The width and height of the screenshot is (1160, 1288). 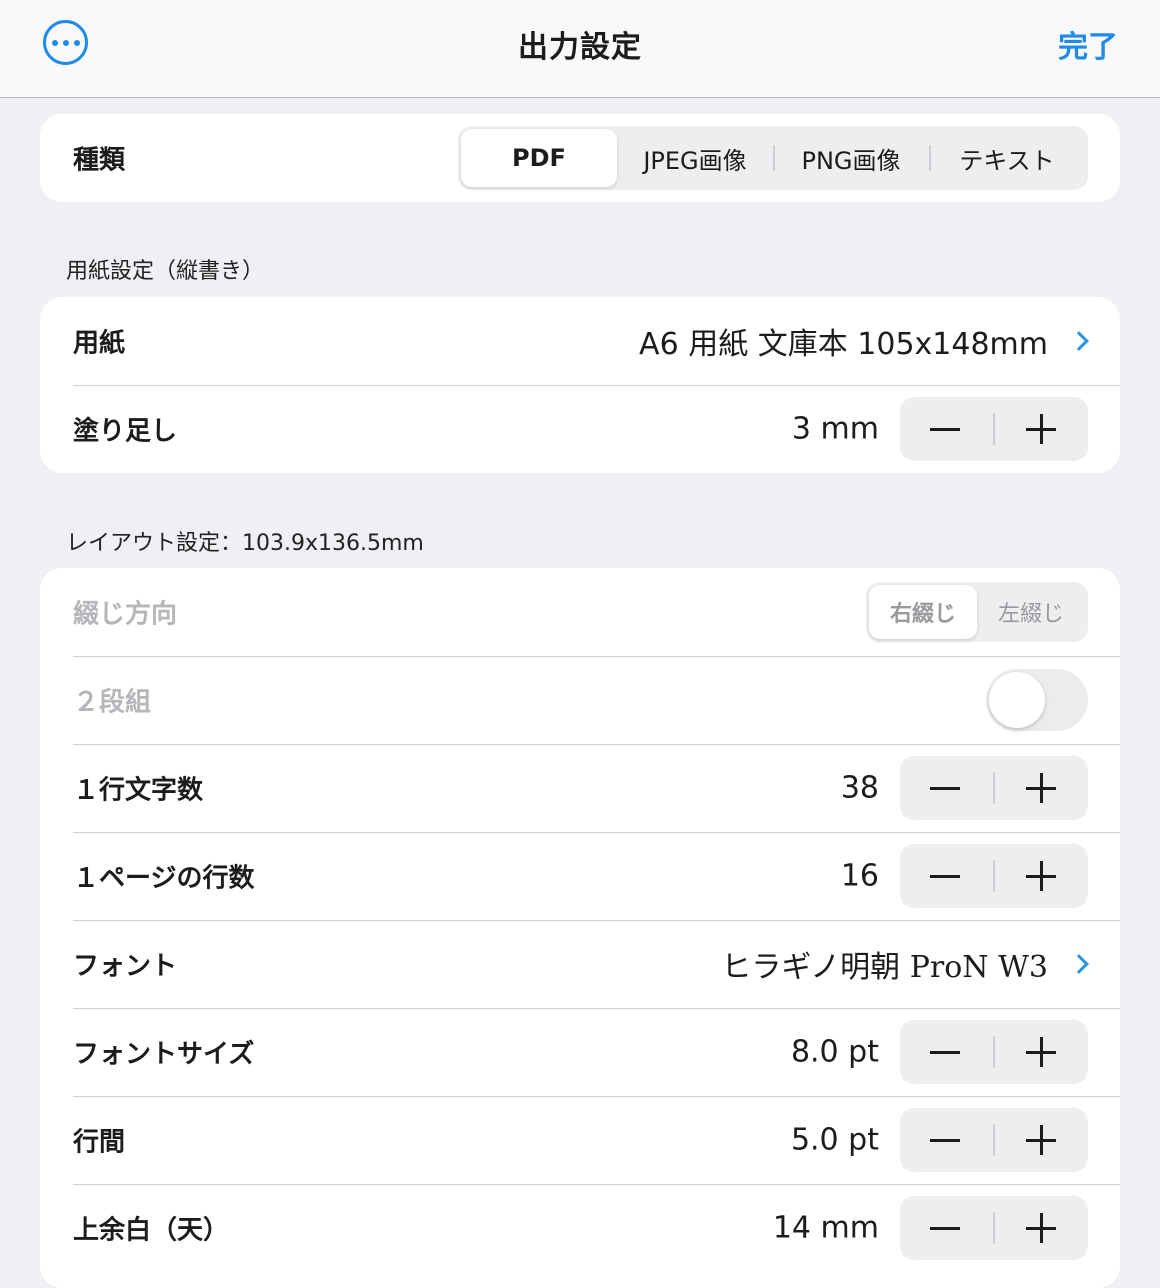 I want to click on paper-value: A6 用紙 文庫本 105x148mm, so click(x=843, y=344).